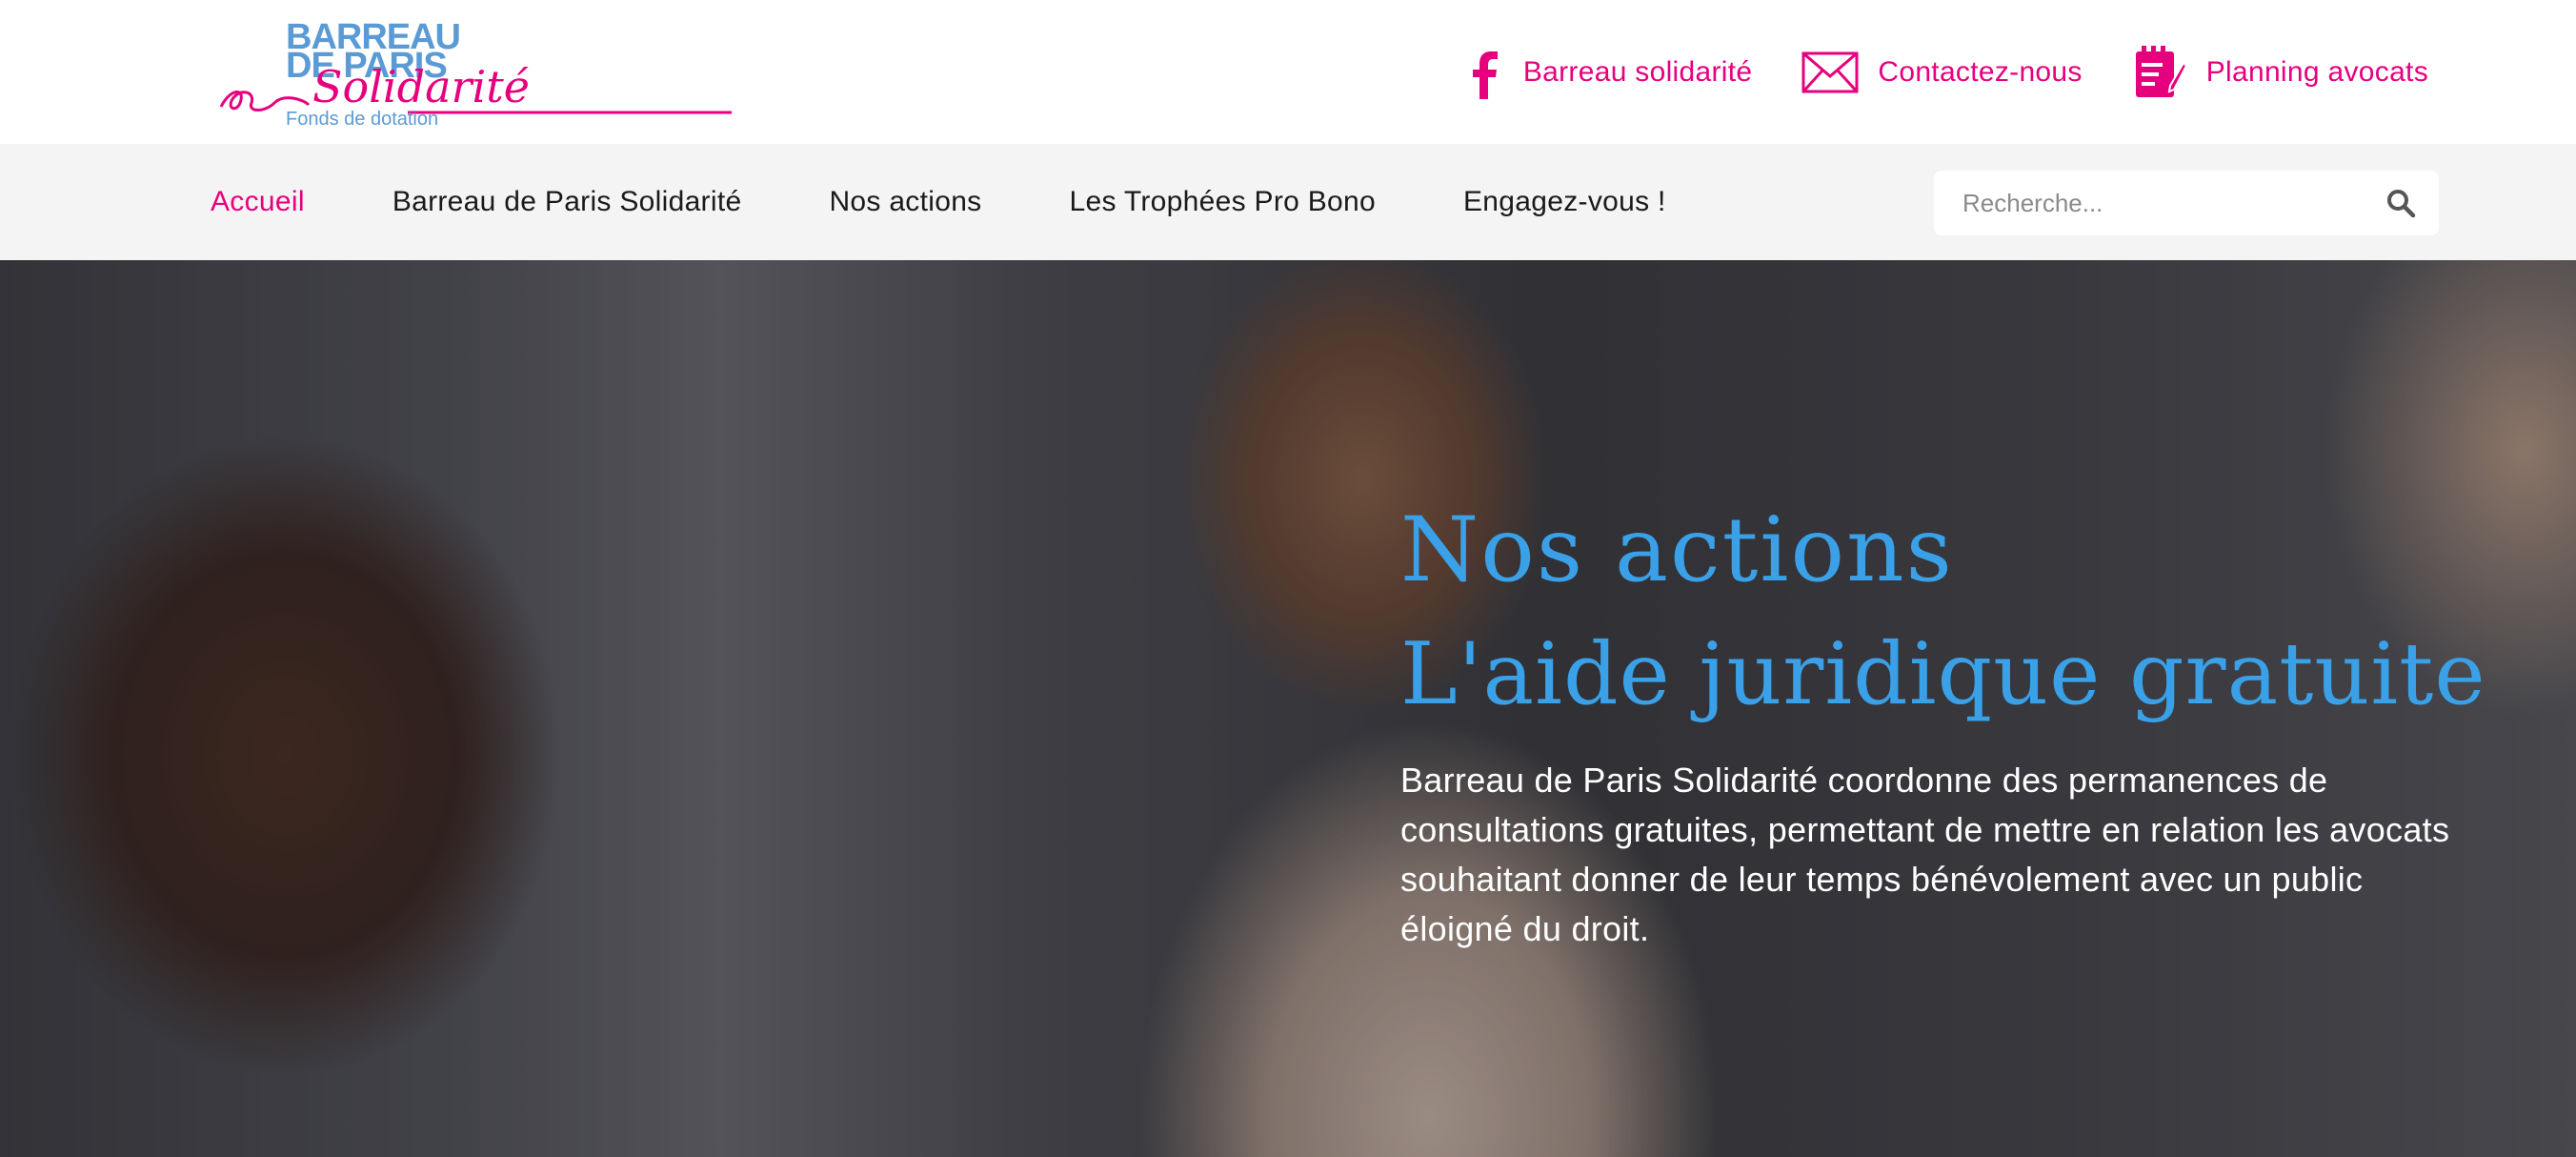 The image size is (2576, 1157). Describe the element at coordinates (1485, 72) in the screenshot. I see `facebook-icon` at that location.